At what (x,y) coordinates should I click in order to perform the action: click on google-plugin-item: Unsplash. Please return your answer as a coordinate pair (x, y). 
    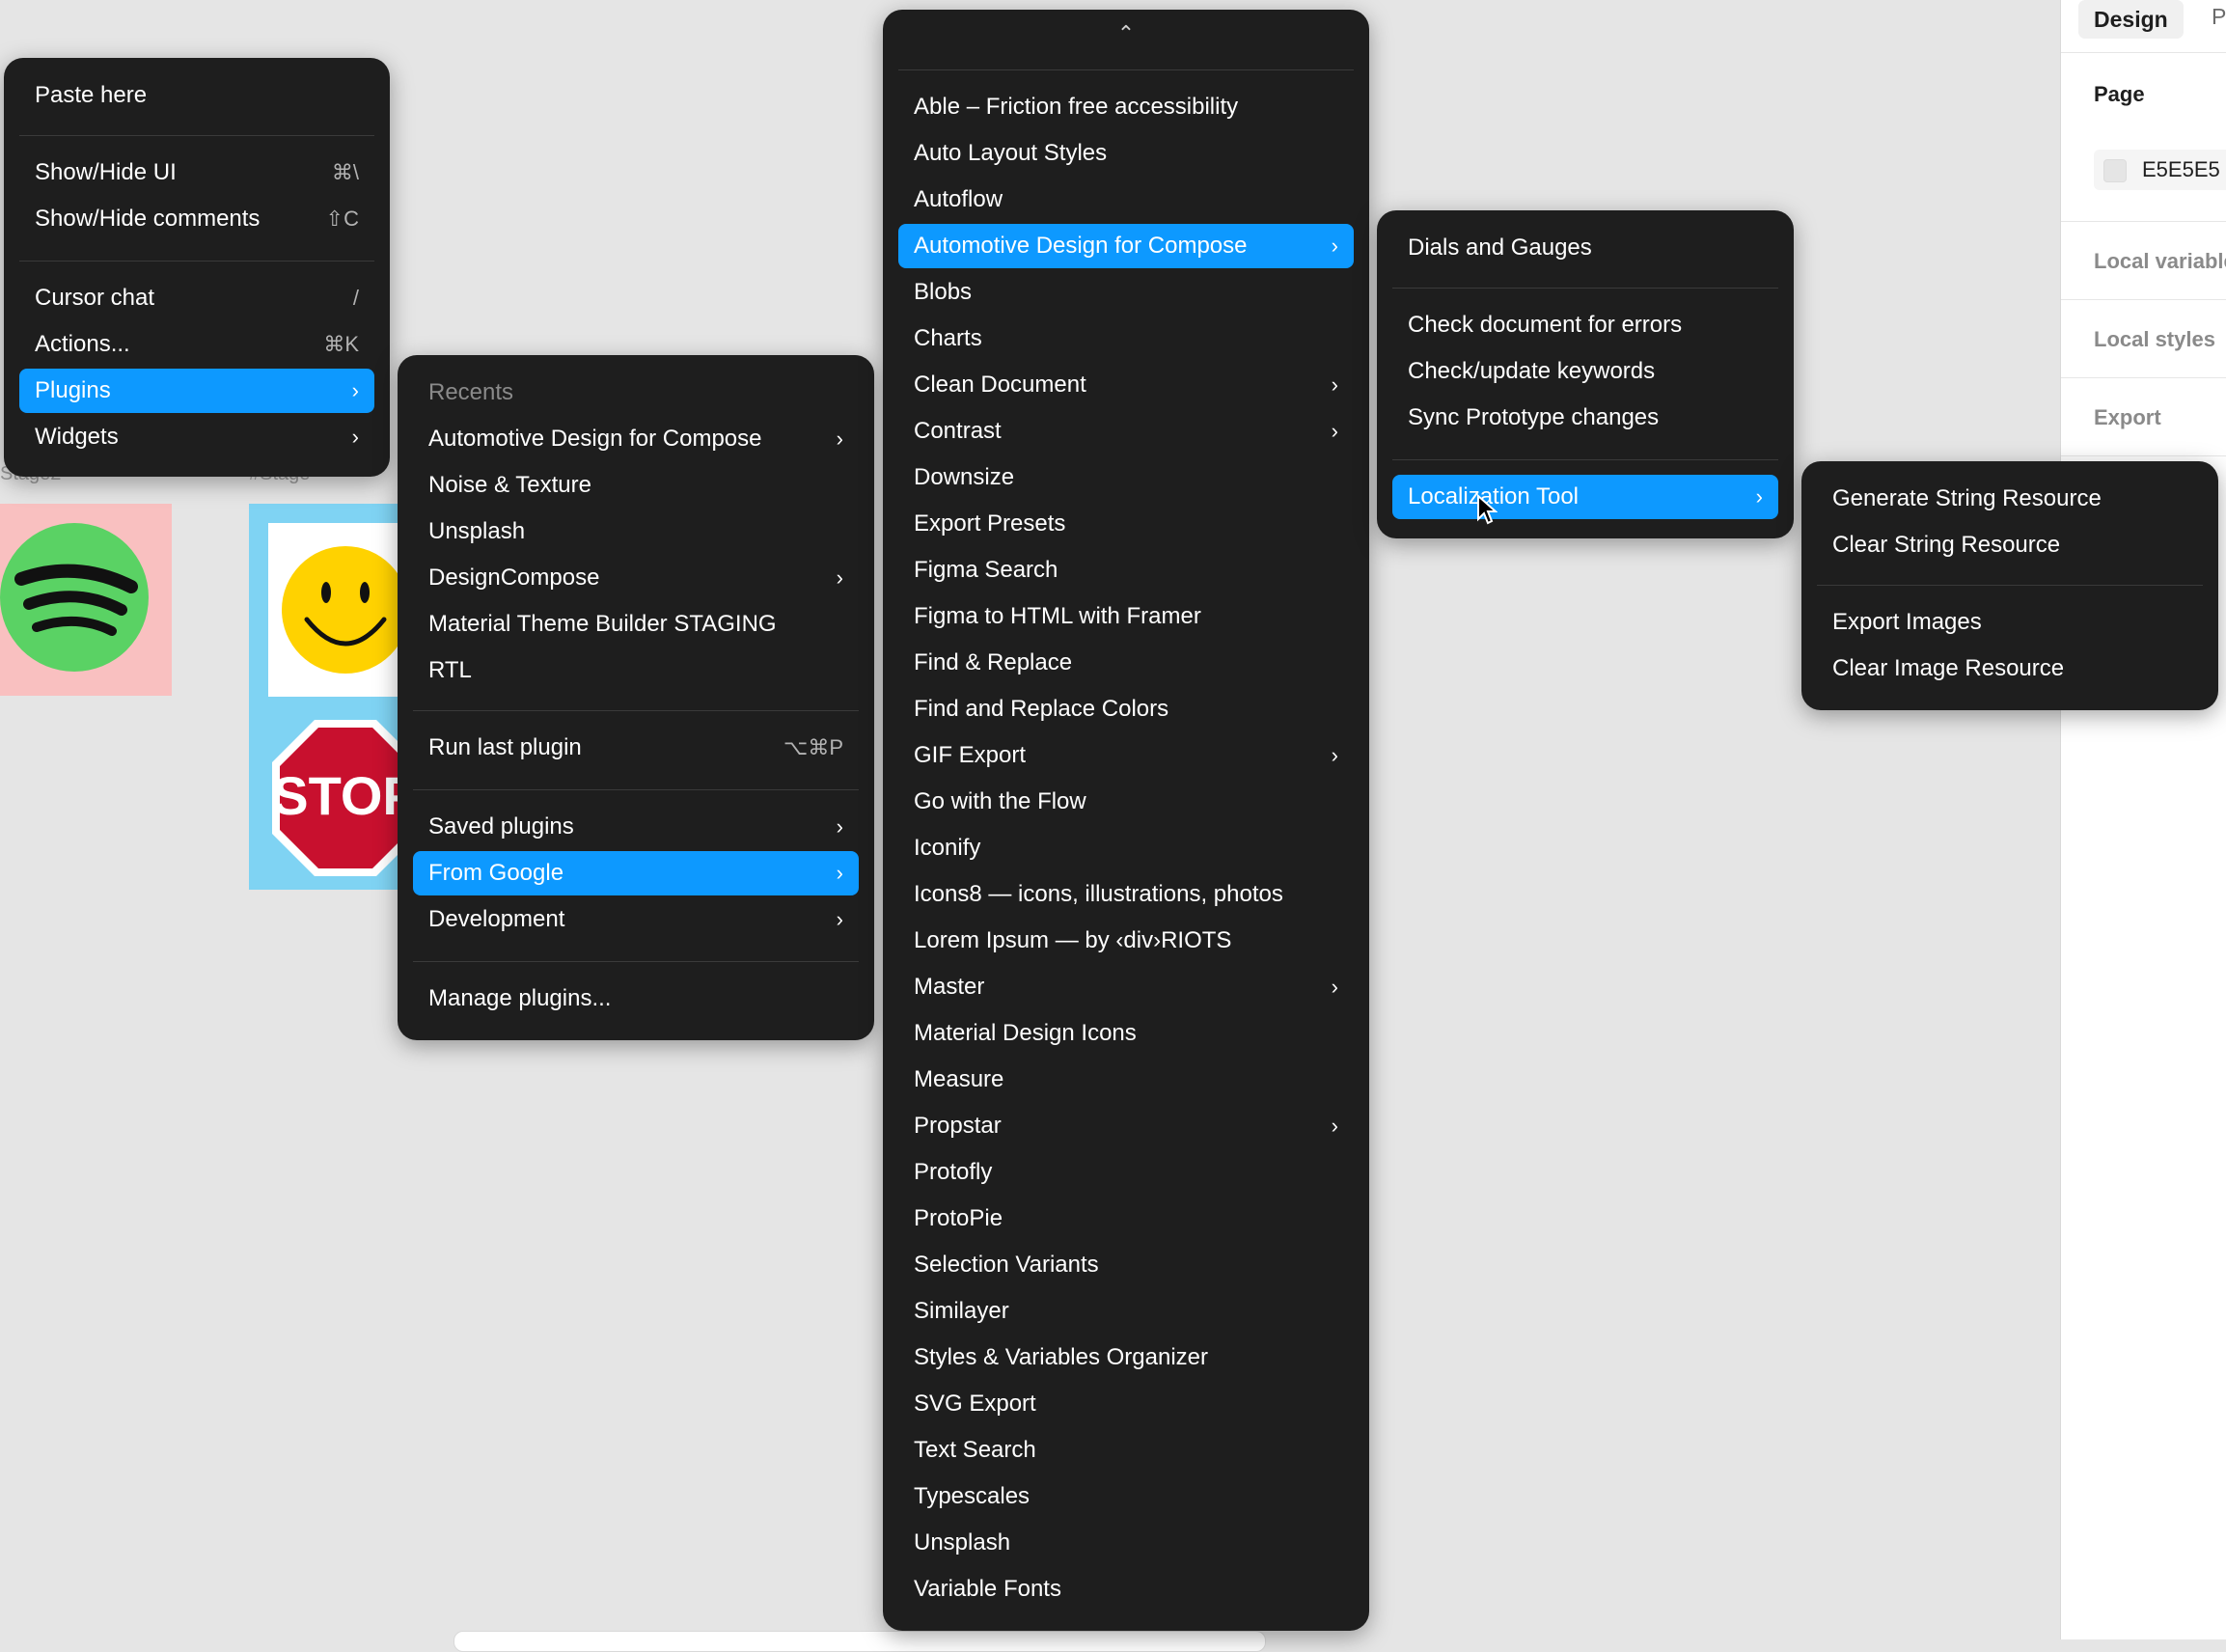
    Looking at the image, I should click on (1126, 1543).